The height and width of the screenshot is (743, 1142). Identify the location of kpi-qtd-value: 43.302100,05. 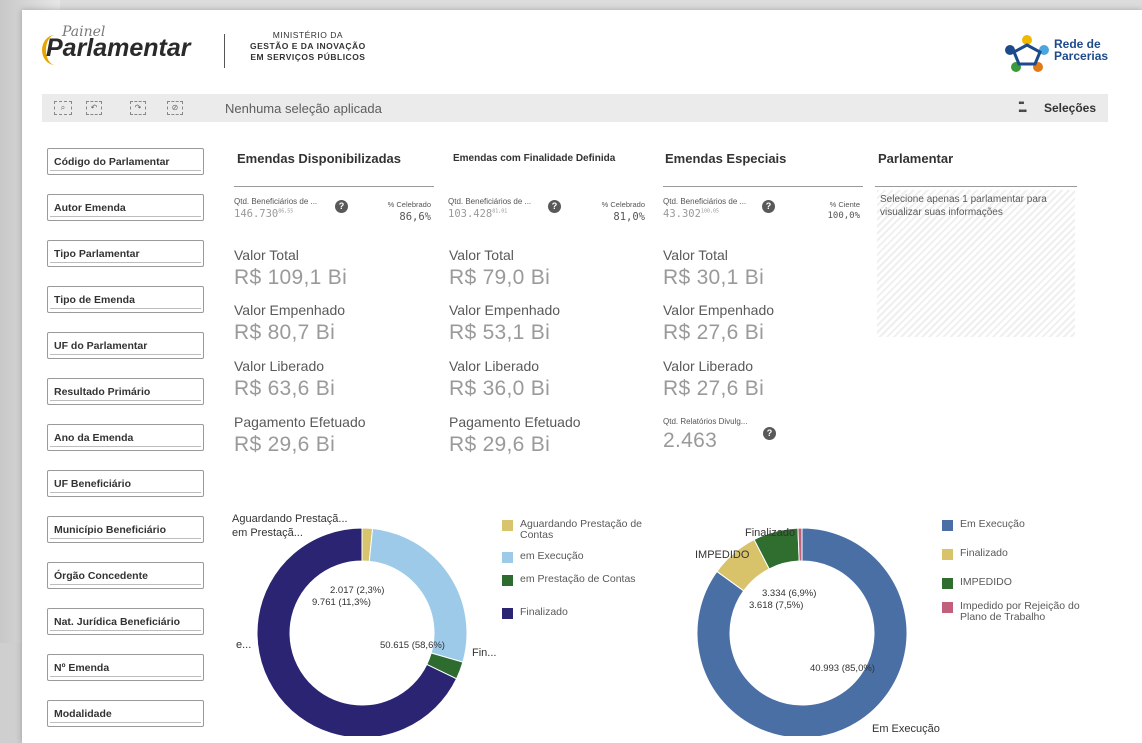
(691, 214).